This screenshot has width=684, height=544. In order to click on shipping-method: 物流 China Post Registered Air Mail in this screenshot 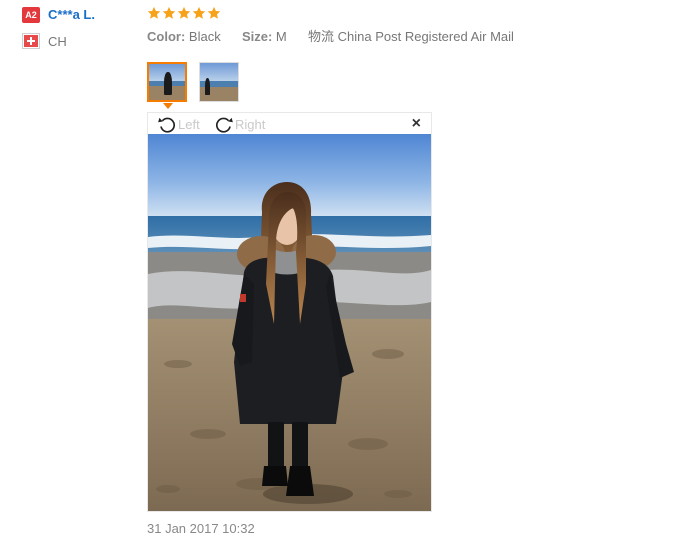, I will do `click(411, 36)`.